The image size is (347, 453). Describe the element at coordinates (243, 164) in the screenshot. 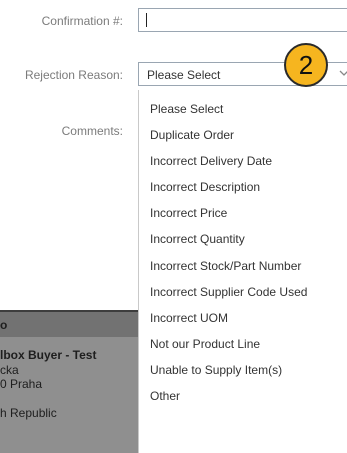

I see `option-incorrect-delivery-date: Incorrect Delivery Date` at that location.